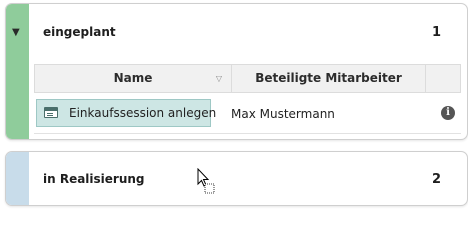  What do you see at coordinates (143, 113) in the screenshot?
I see `task-name: Einkaufssession anlegen` at bounding box center [143, 113].